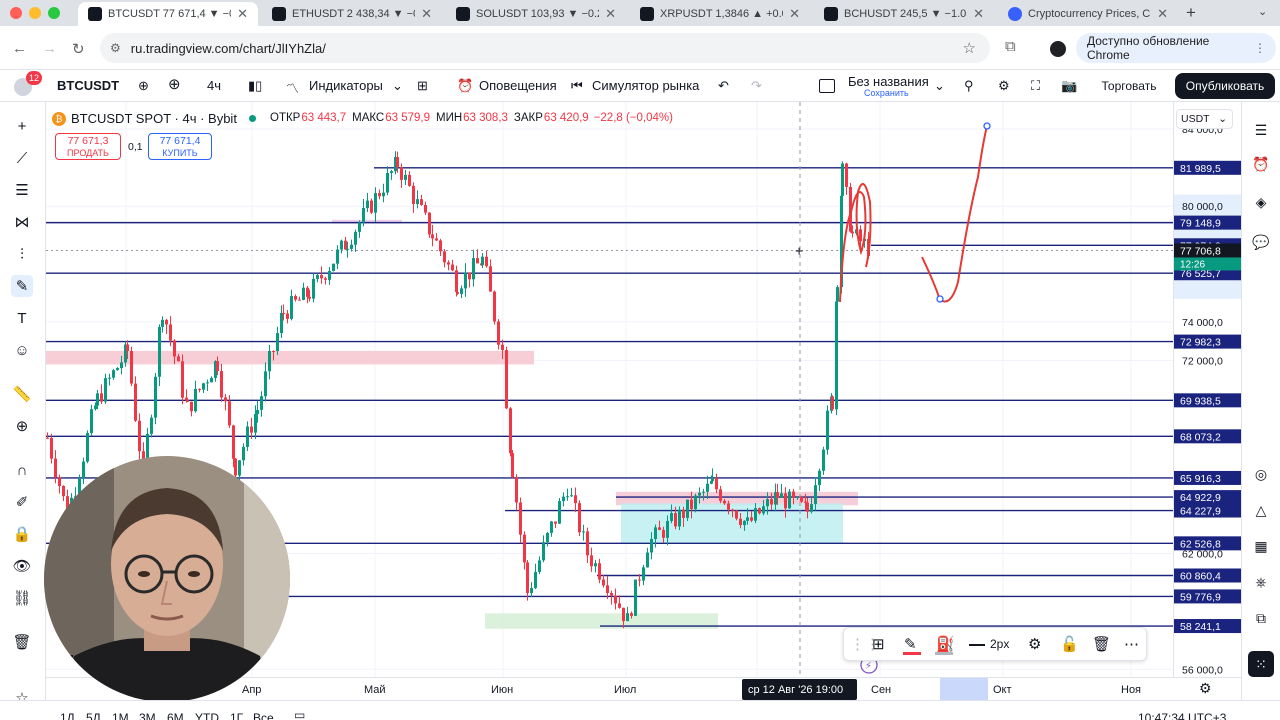 The image size is (1280, 720). What do you see at coordinates (22, 318) in the screenshot?
I see `text-tool-icon: T` at bounding box center [22, 318].